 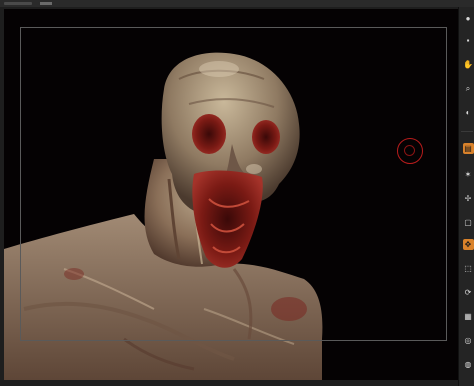 I want to click on brush-cursor, so click(x=410, y=151).